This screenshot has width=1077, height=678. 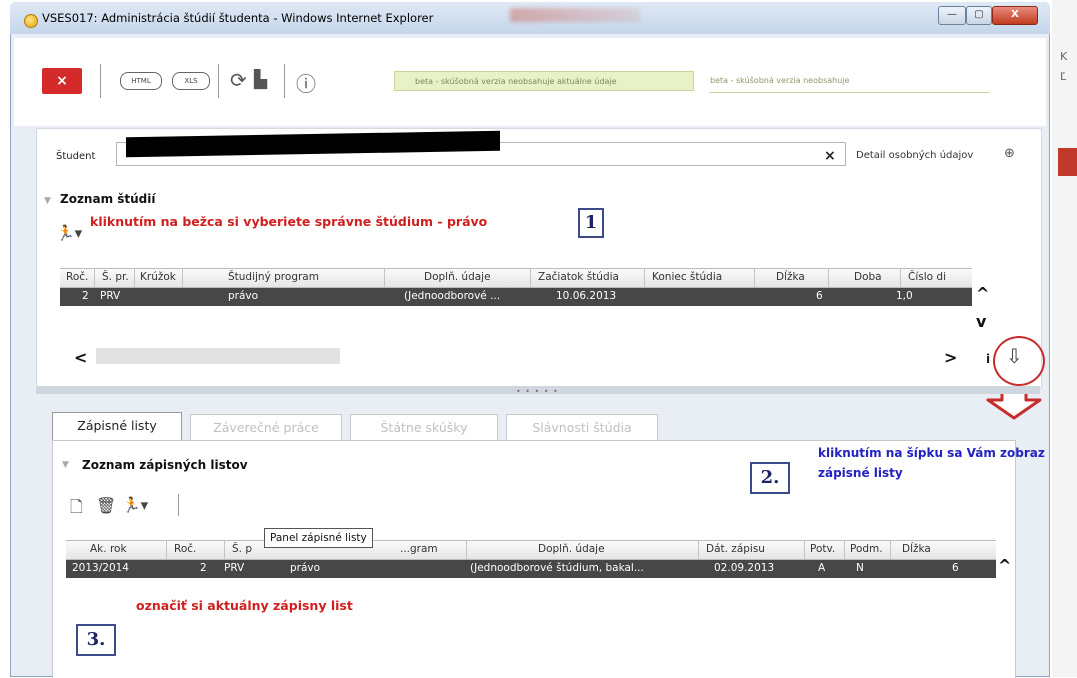 I want to click on export-html-button: HTML, so click(x=141, y=81).